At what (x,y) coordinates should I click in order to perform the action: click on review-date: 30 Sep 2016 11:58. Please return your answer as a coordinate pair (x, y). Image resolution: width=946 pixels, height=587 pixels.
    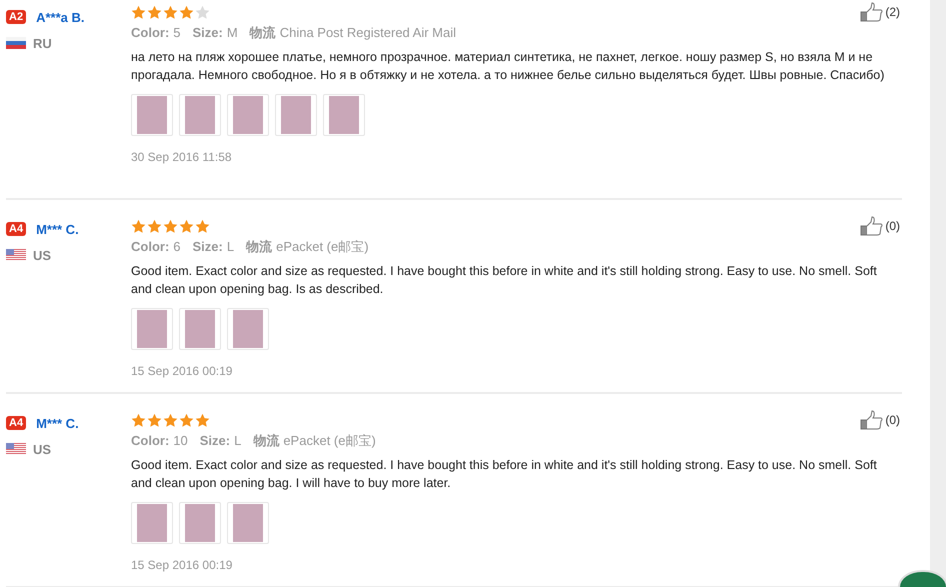
    Looking at the image, I should click on (182, 157).